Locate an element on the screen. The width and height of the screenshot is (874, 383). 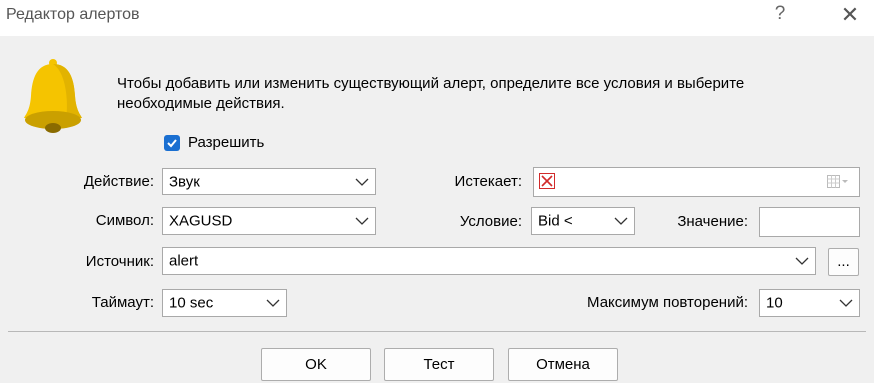
max-repeats-label: Максимум повторений: is located at coordinates (667, 302).